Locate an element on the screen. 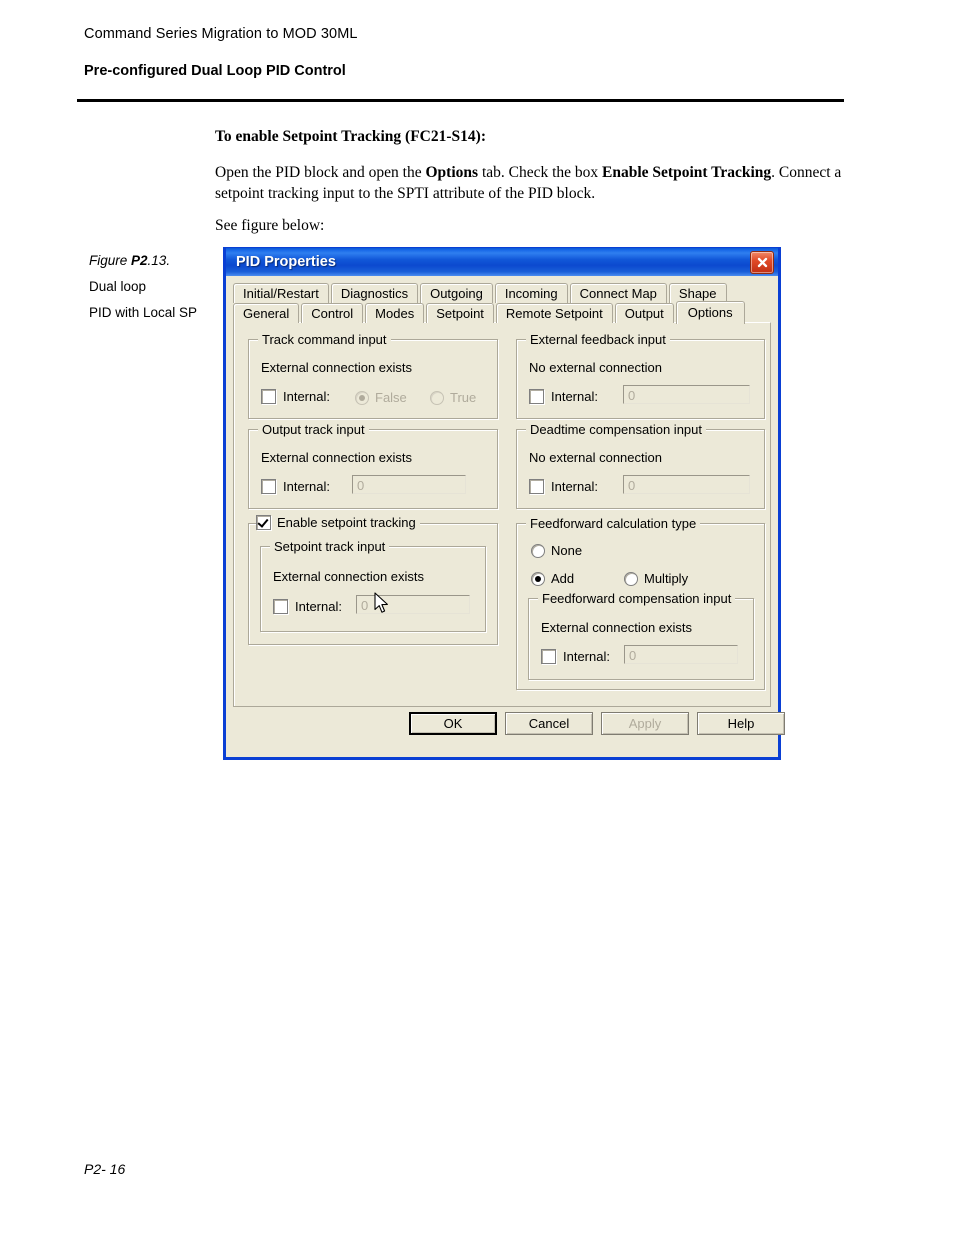 The width and height of the screenshot is (954, 1235). setpoint-track-internal-label: Internal: is located at coordinates (318, 606).